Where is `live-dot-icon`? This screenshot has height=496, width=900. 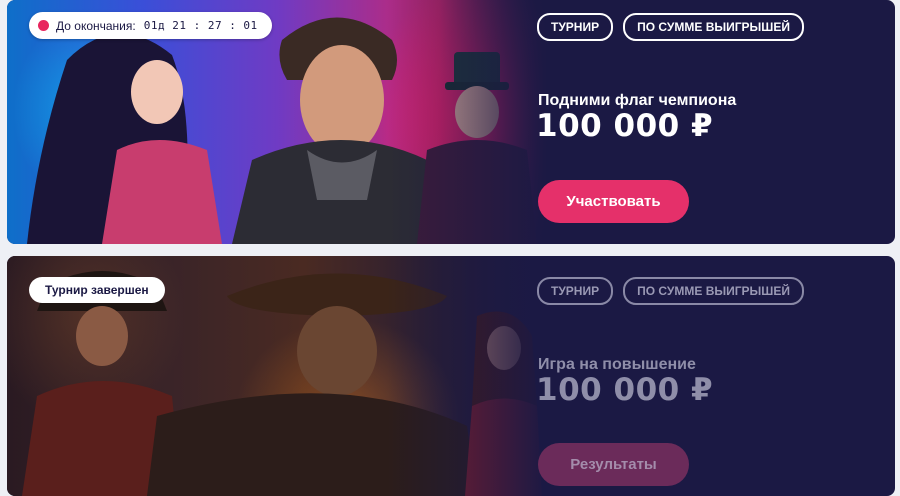
live-dot-icon is located at coordinates (43, 25).